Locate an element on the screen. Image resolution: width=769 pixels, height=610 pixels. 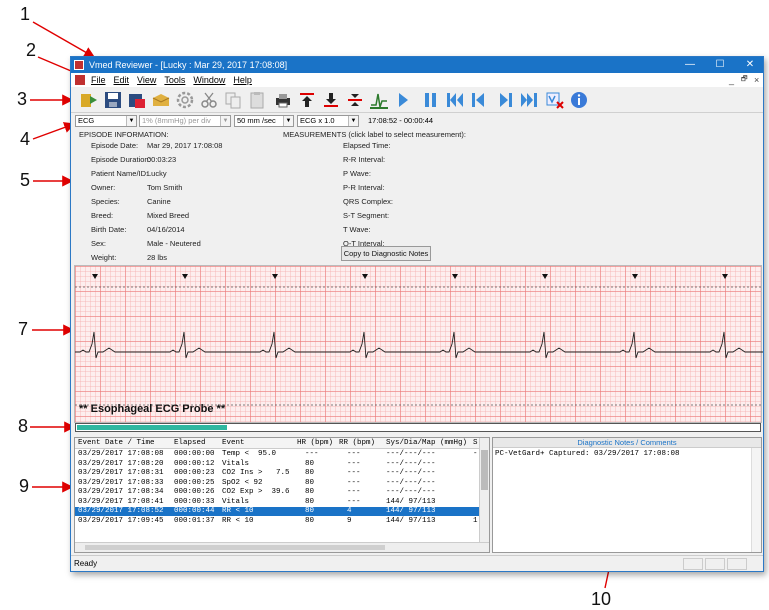
menu-help: Help is located at coordinates (242, 80).